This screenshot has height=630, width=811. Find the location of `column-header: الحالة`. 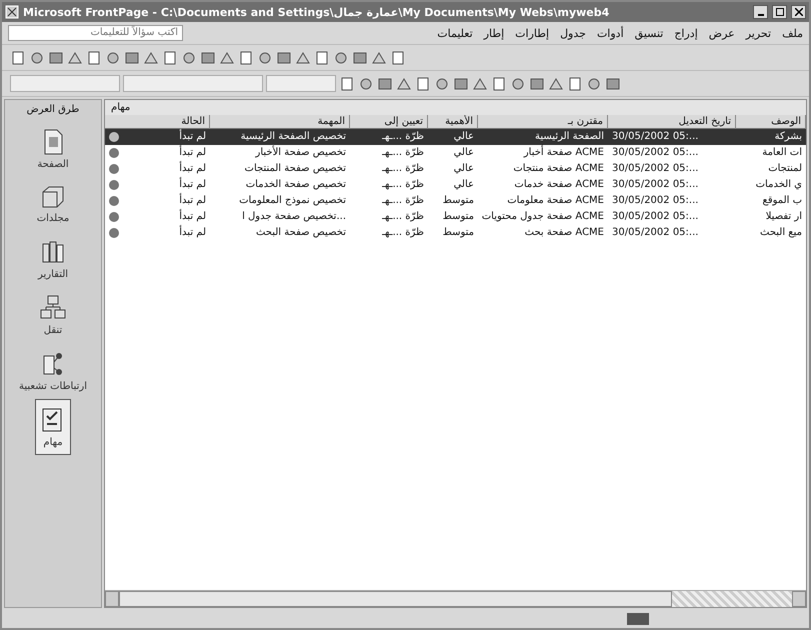

column-header: الحالة is located at coordinates (157, 122).